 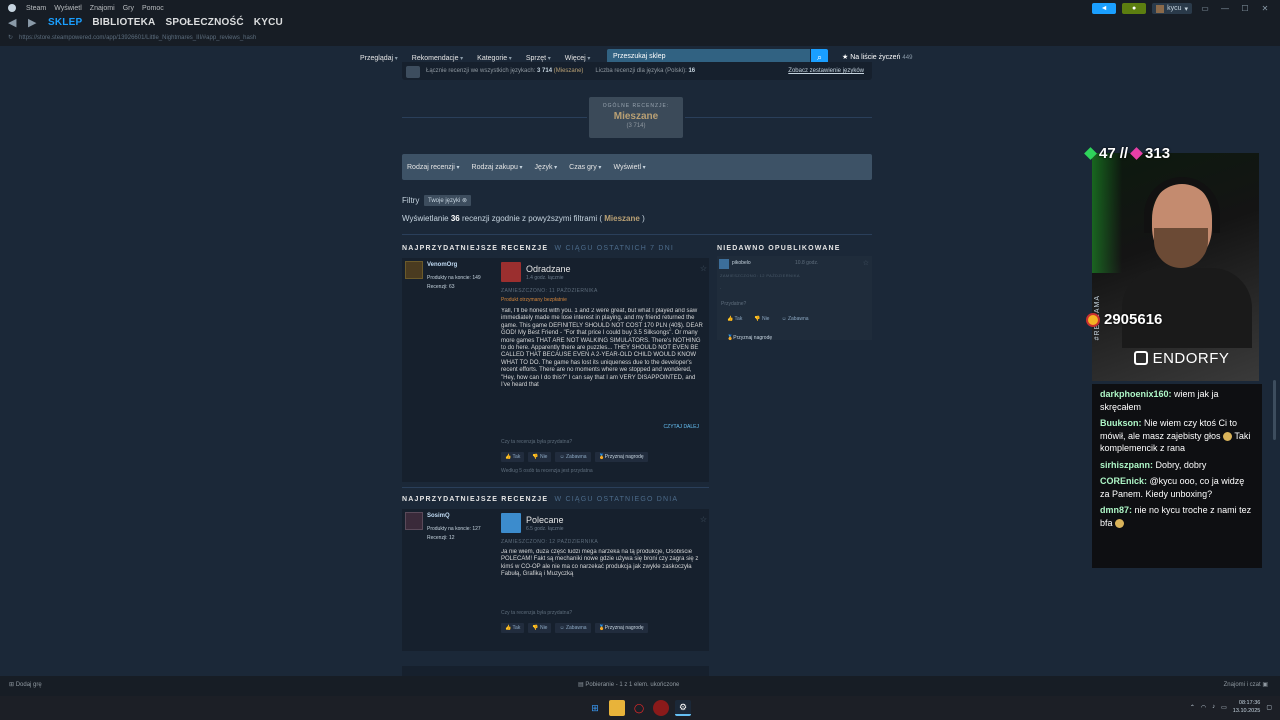 I want to click on file-explorer-icon, so click(x=617, y=708).